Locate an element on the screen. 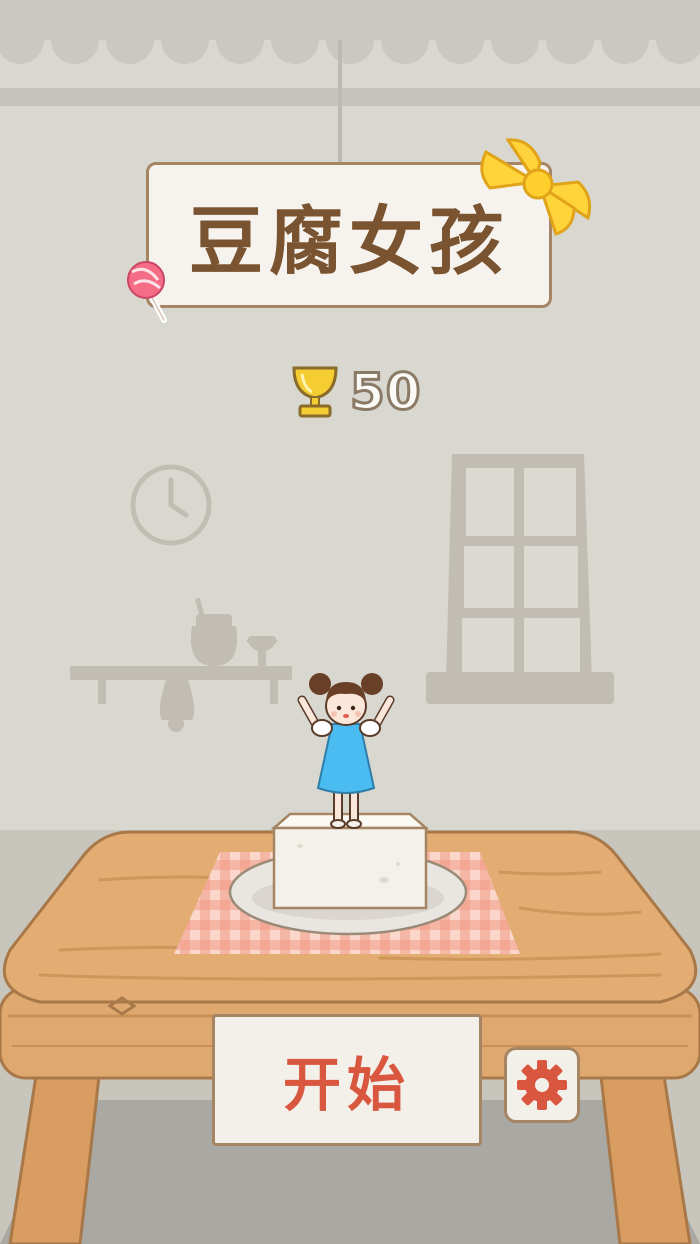 The image size is (700, 1244). start-button: 开始 is located at coordinates (347, 1080).